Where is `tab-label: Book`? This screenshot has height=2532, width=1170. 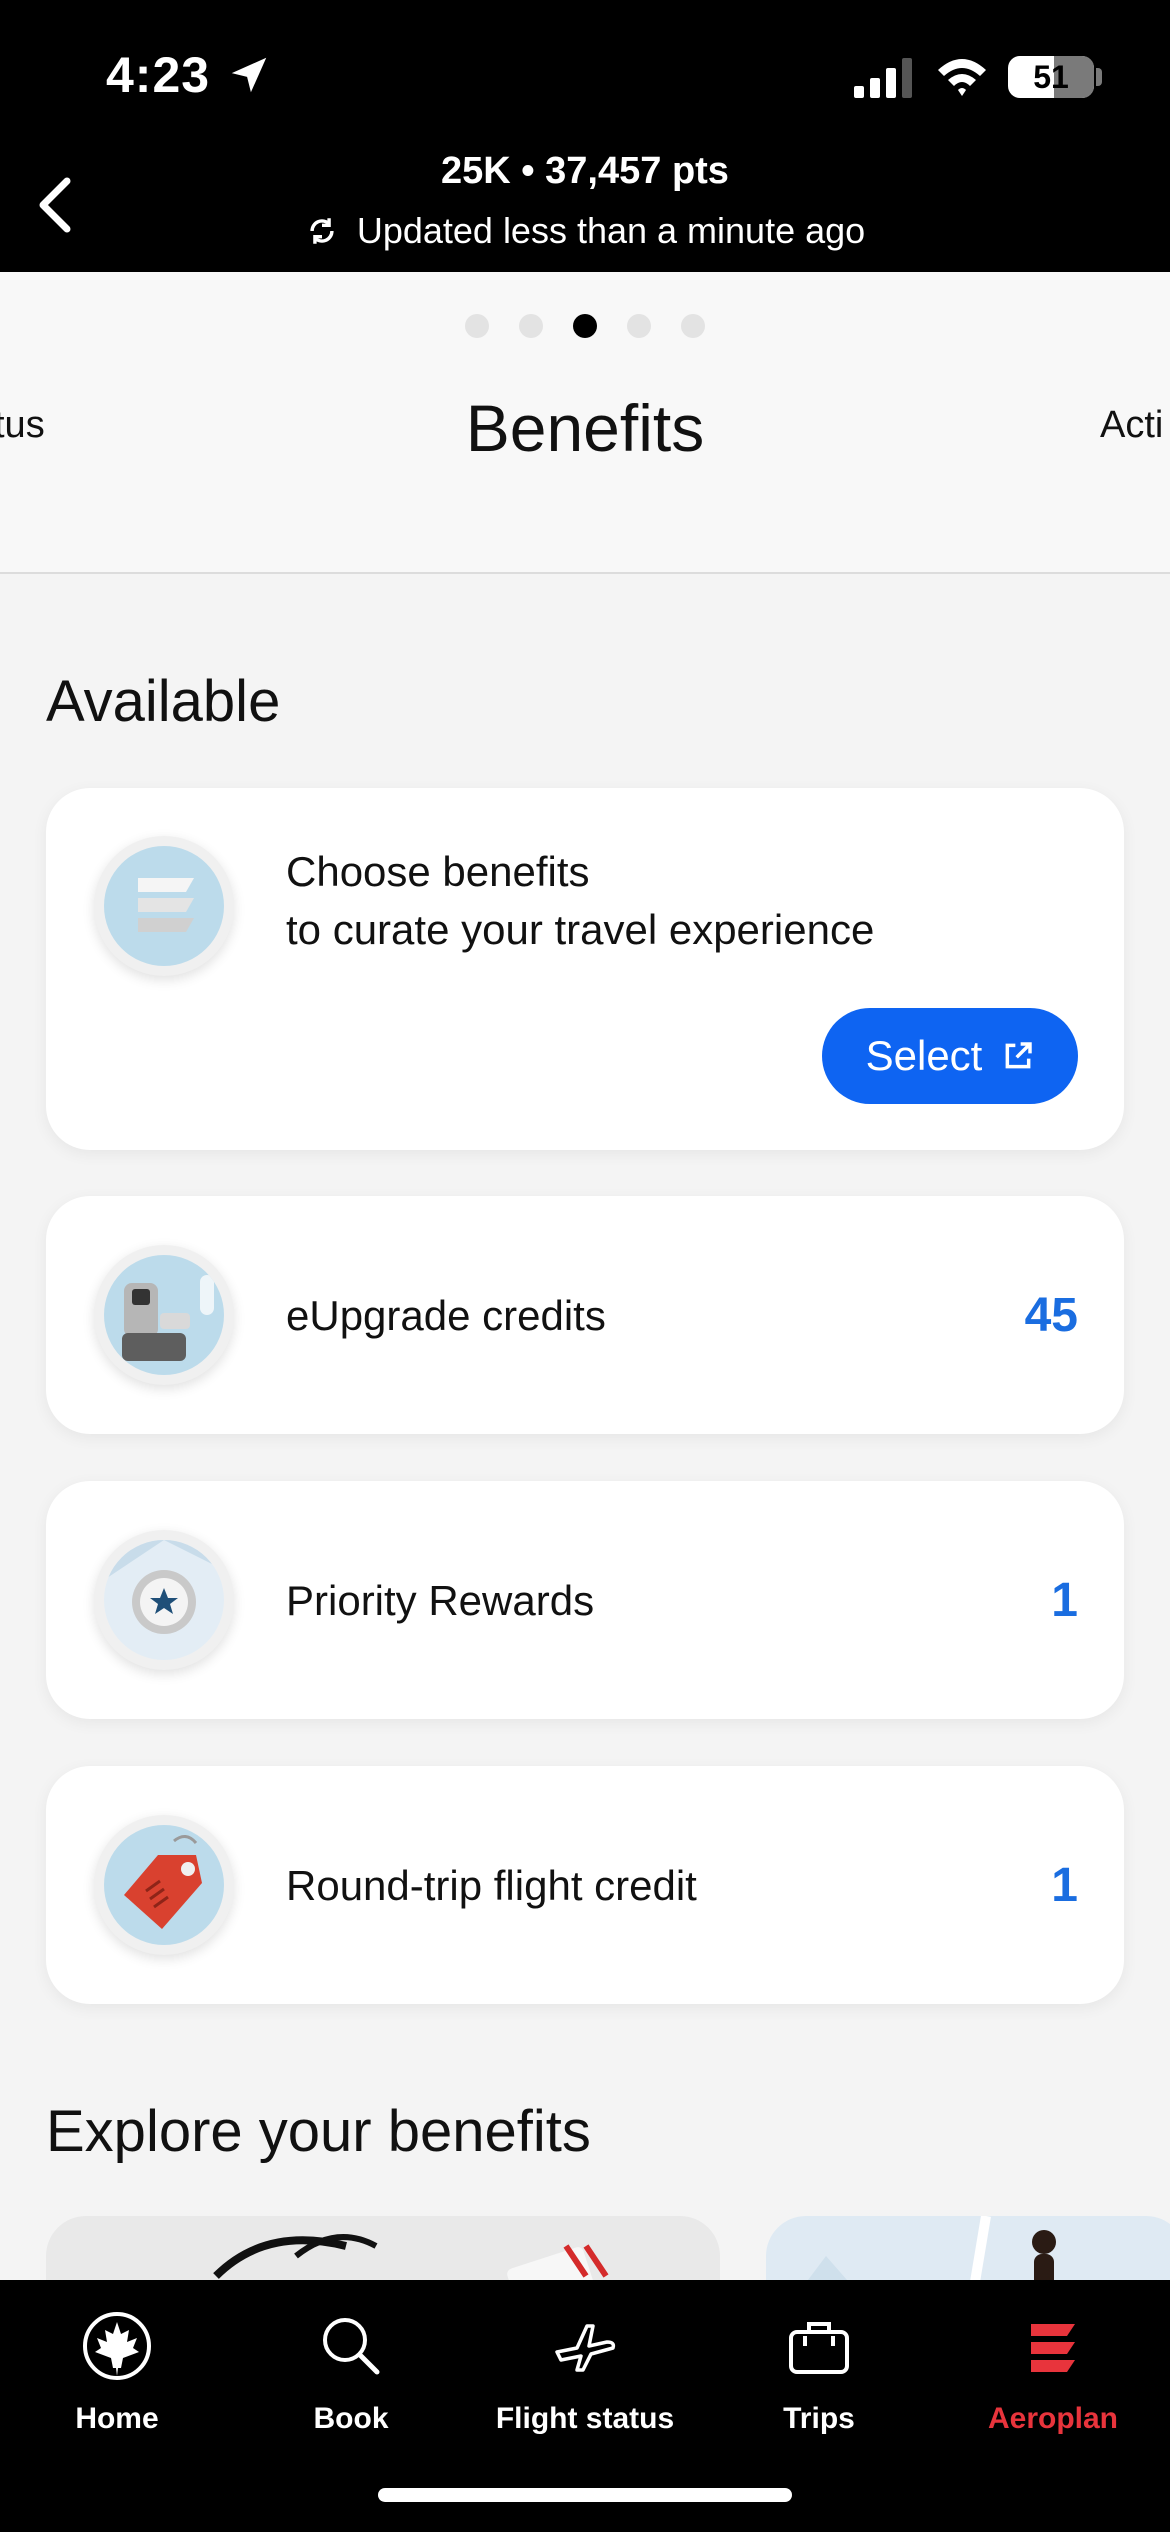
tab-label: Book is located at coordinates (351, 2418).